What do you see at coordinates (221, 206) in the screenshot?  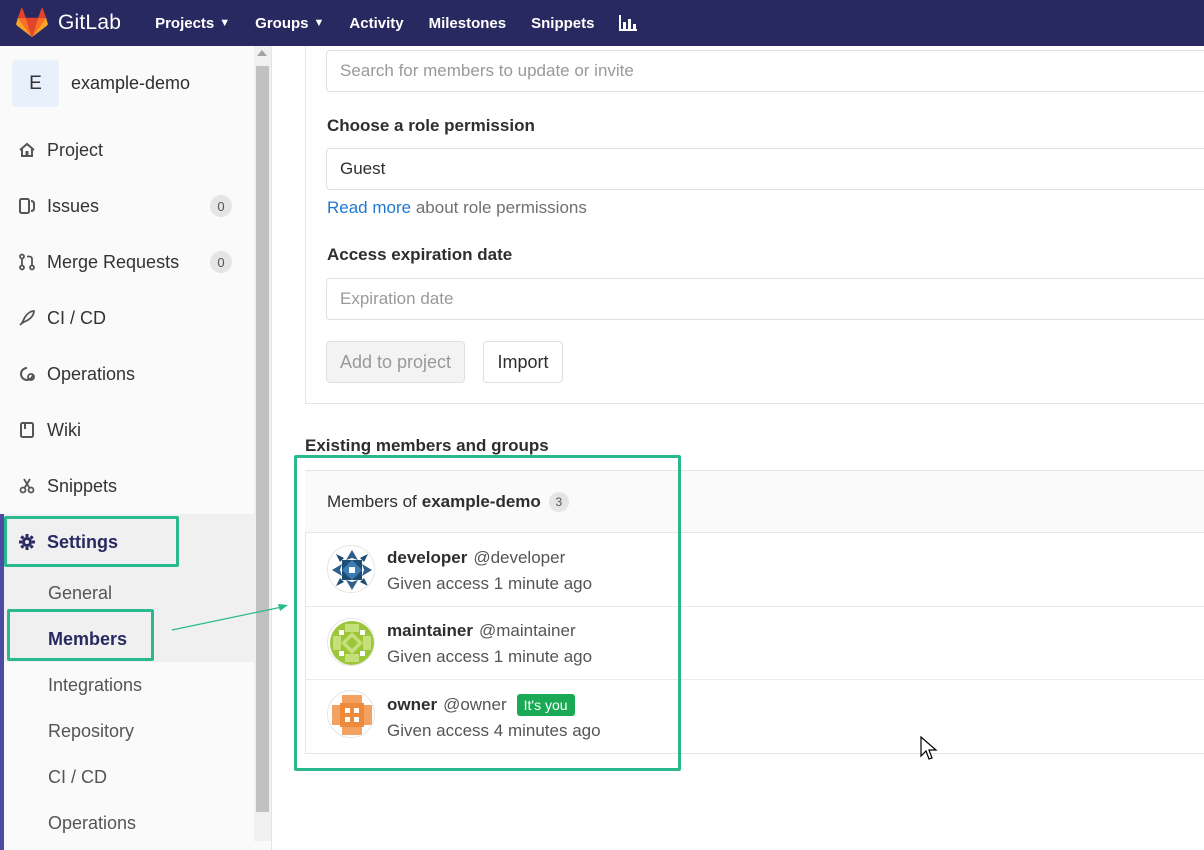 I see `issues-count-badge: 0` at bounding box center [221, 206].